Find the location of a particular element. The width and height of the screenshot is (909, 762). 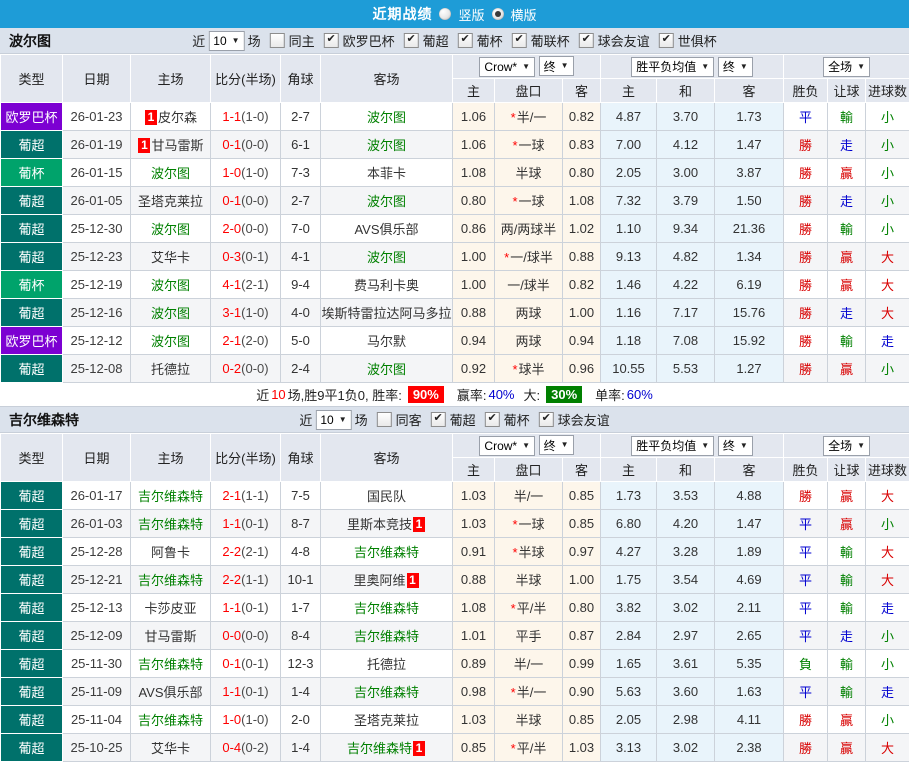

away-odds: 0.82 is located at coordinates (582, 117).